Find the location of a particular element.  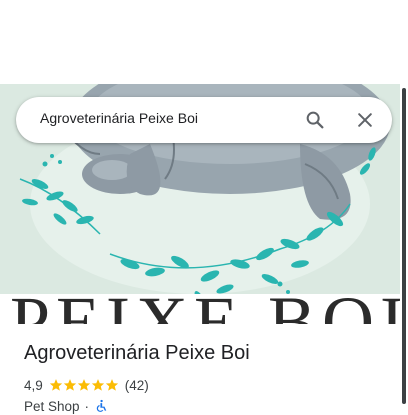

search-button is located at coordinates (315, 120).